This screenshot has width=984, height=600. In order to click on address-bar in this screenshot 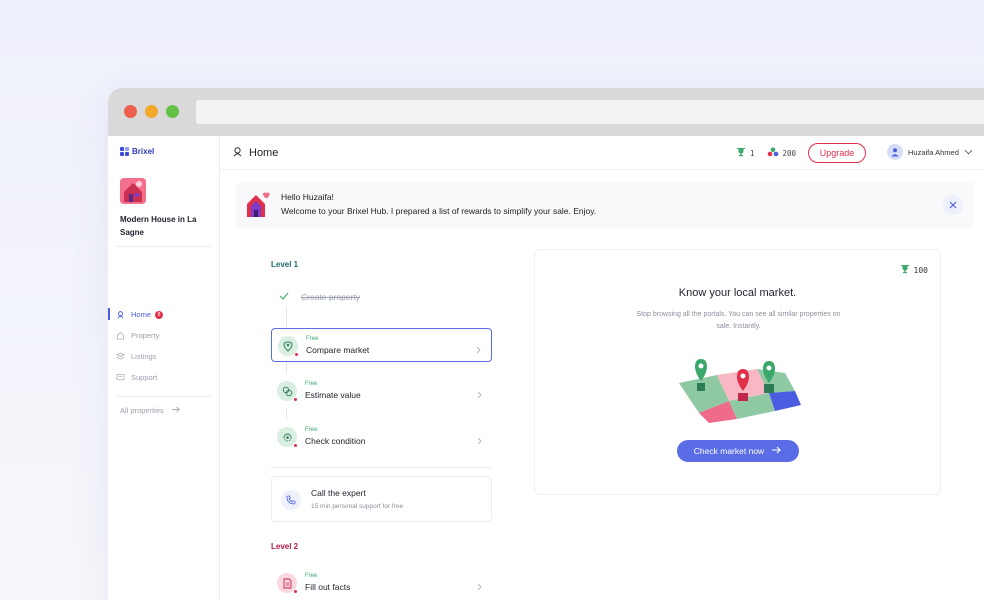, I will do `click(590, 112)`.